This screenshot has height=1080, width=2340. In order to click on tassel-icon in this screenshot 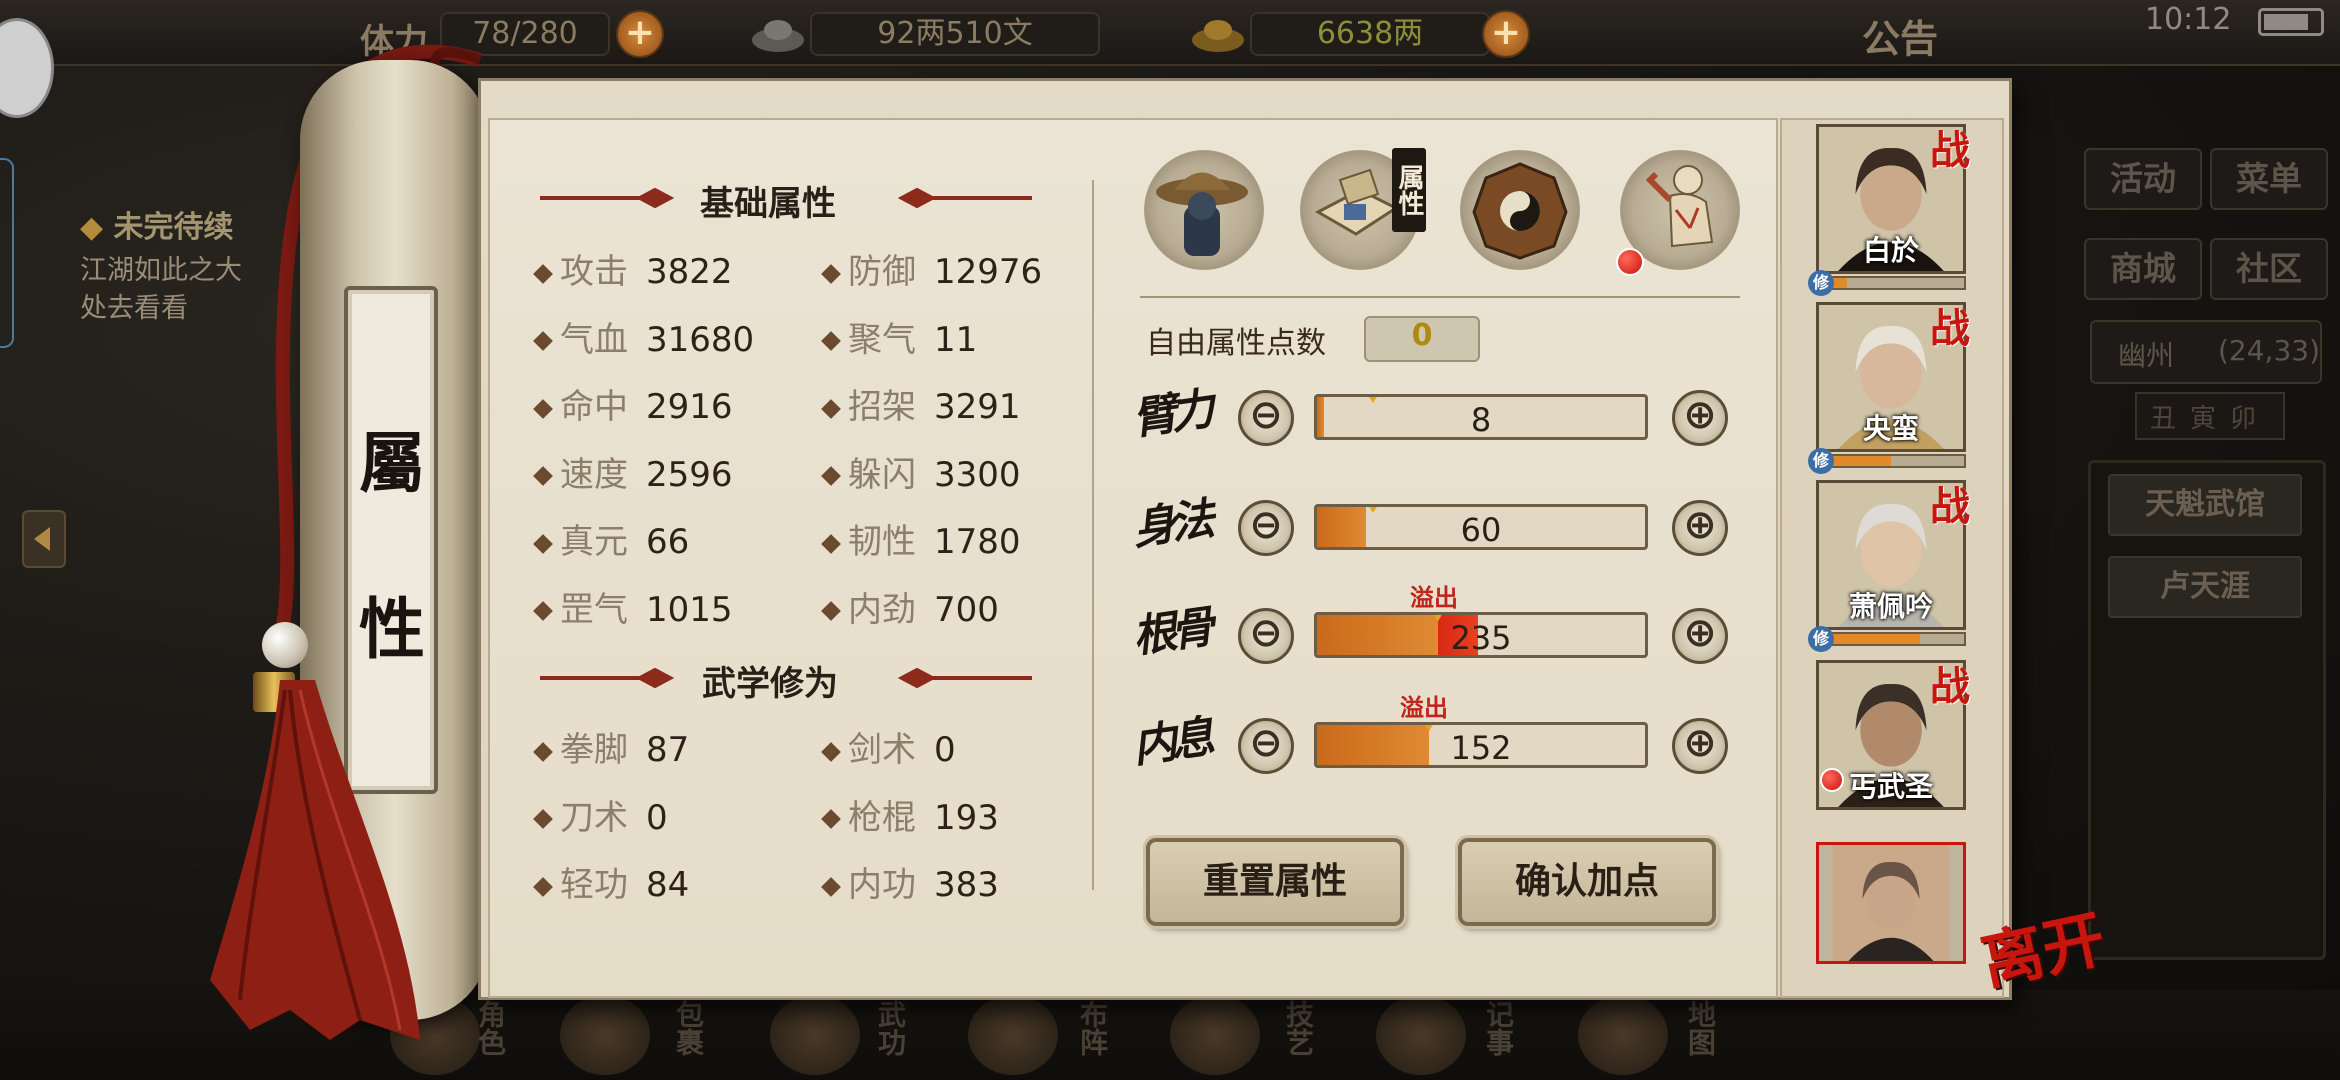, I will do `click(315, 860)`.